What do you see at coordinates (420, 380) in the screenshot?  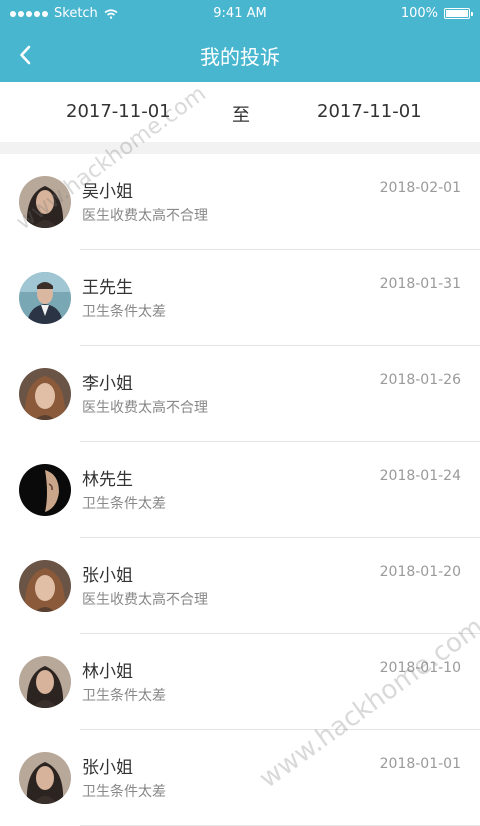 I see `complaint-date: 2018-01-26` at bounding box center [420, 380].